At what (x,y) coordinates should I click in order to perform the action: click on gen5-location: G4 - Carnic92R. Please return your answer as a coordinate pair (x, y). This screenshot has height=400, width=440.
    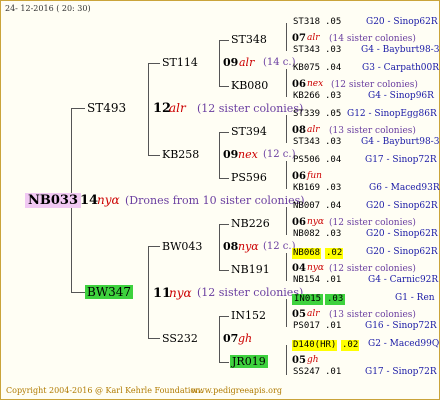
    Looking at the image, I should click on (403, 280).